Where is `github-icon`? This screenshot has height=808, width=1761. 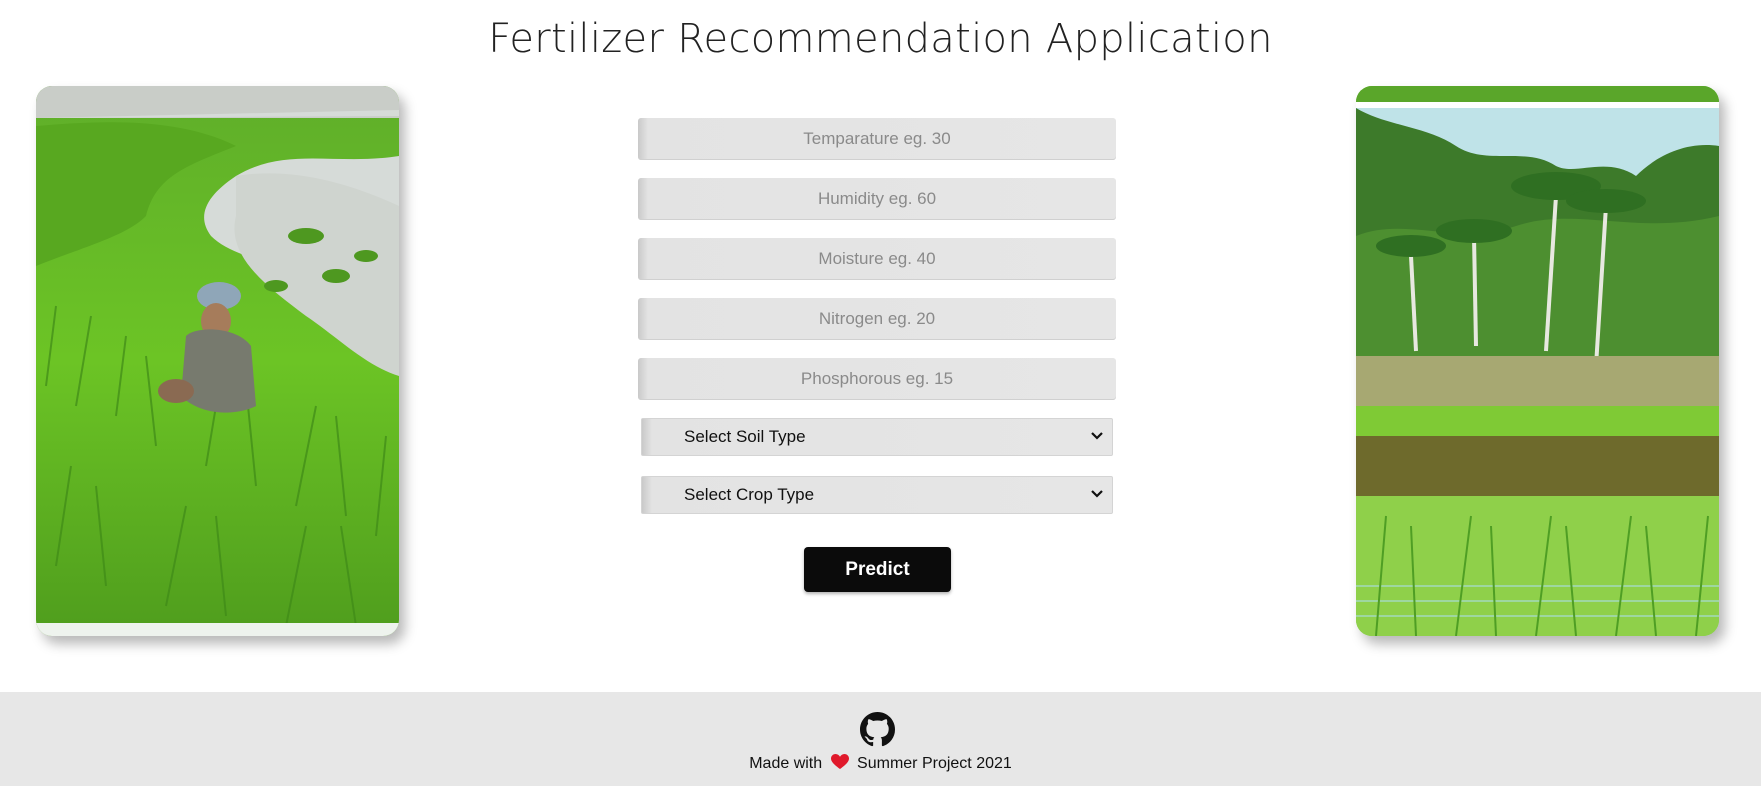 github-icon is located at coordinates (877, 729).